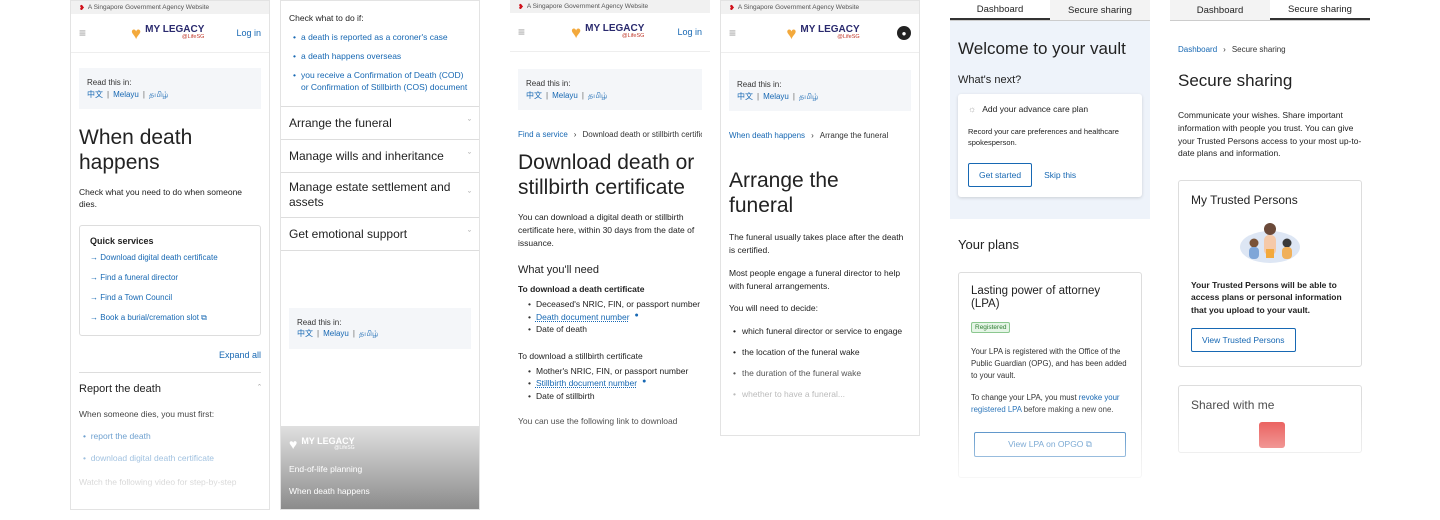  I want to click on quick-service-item: → Find a funeral director, so click(170, 277).